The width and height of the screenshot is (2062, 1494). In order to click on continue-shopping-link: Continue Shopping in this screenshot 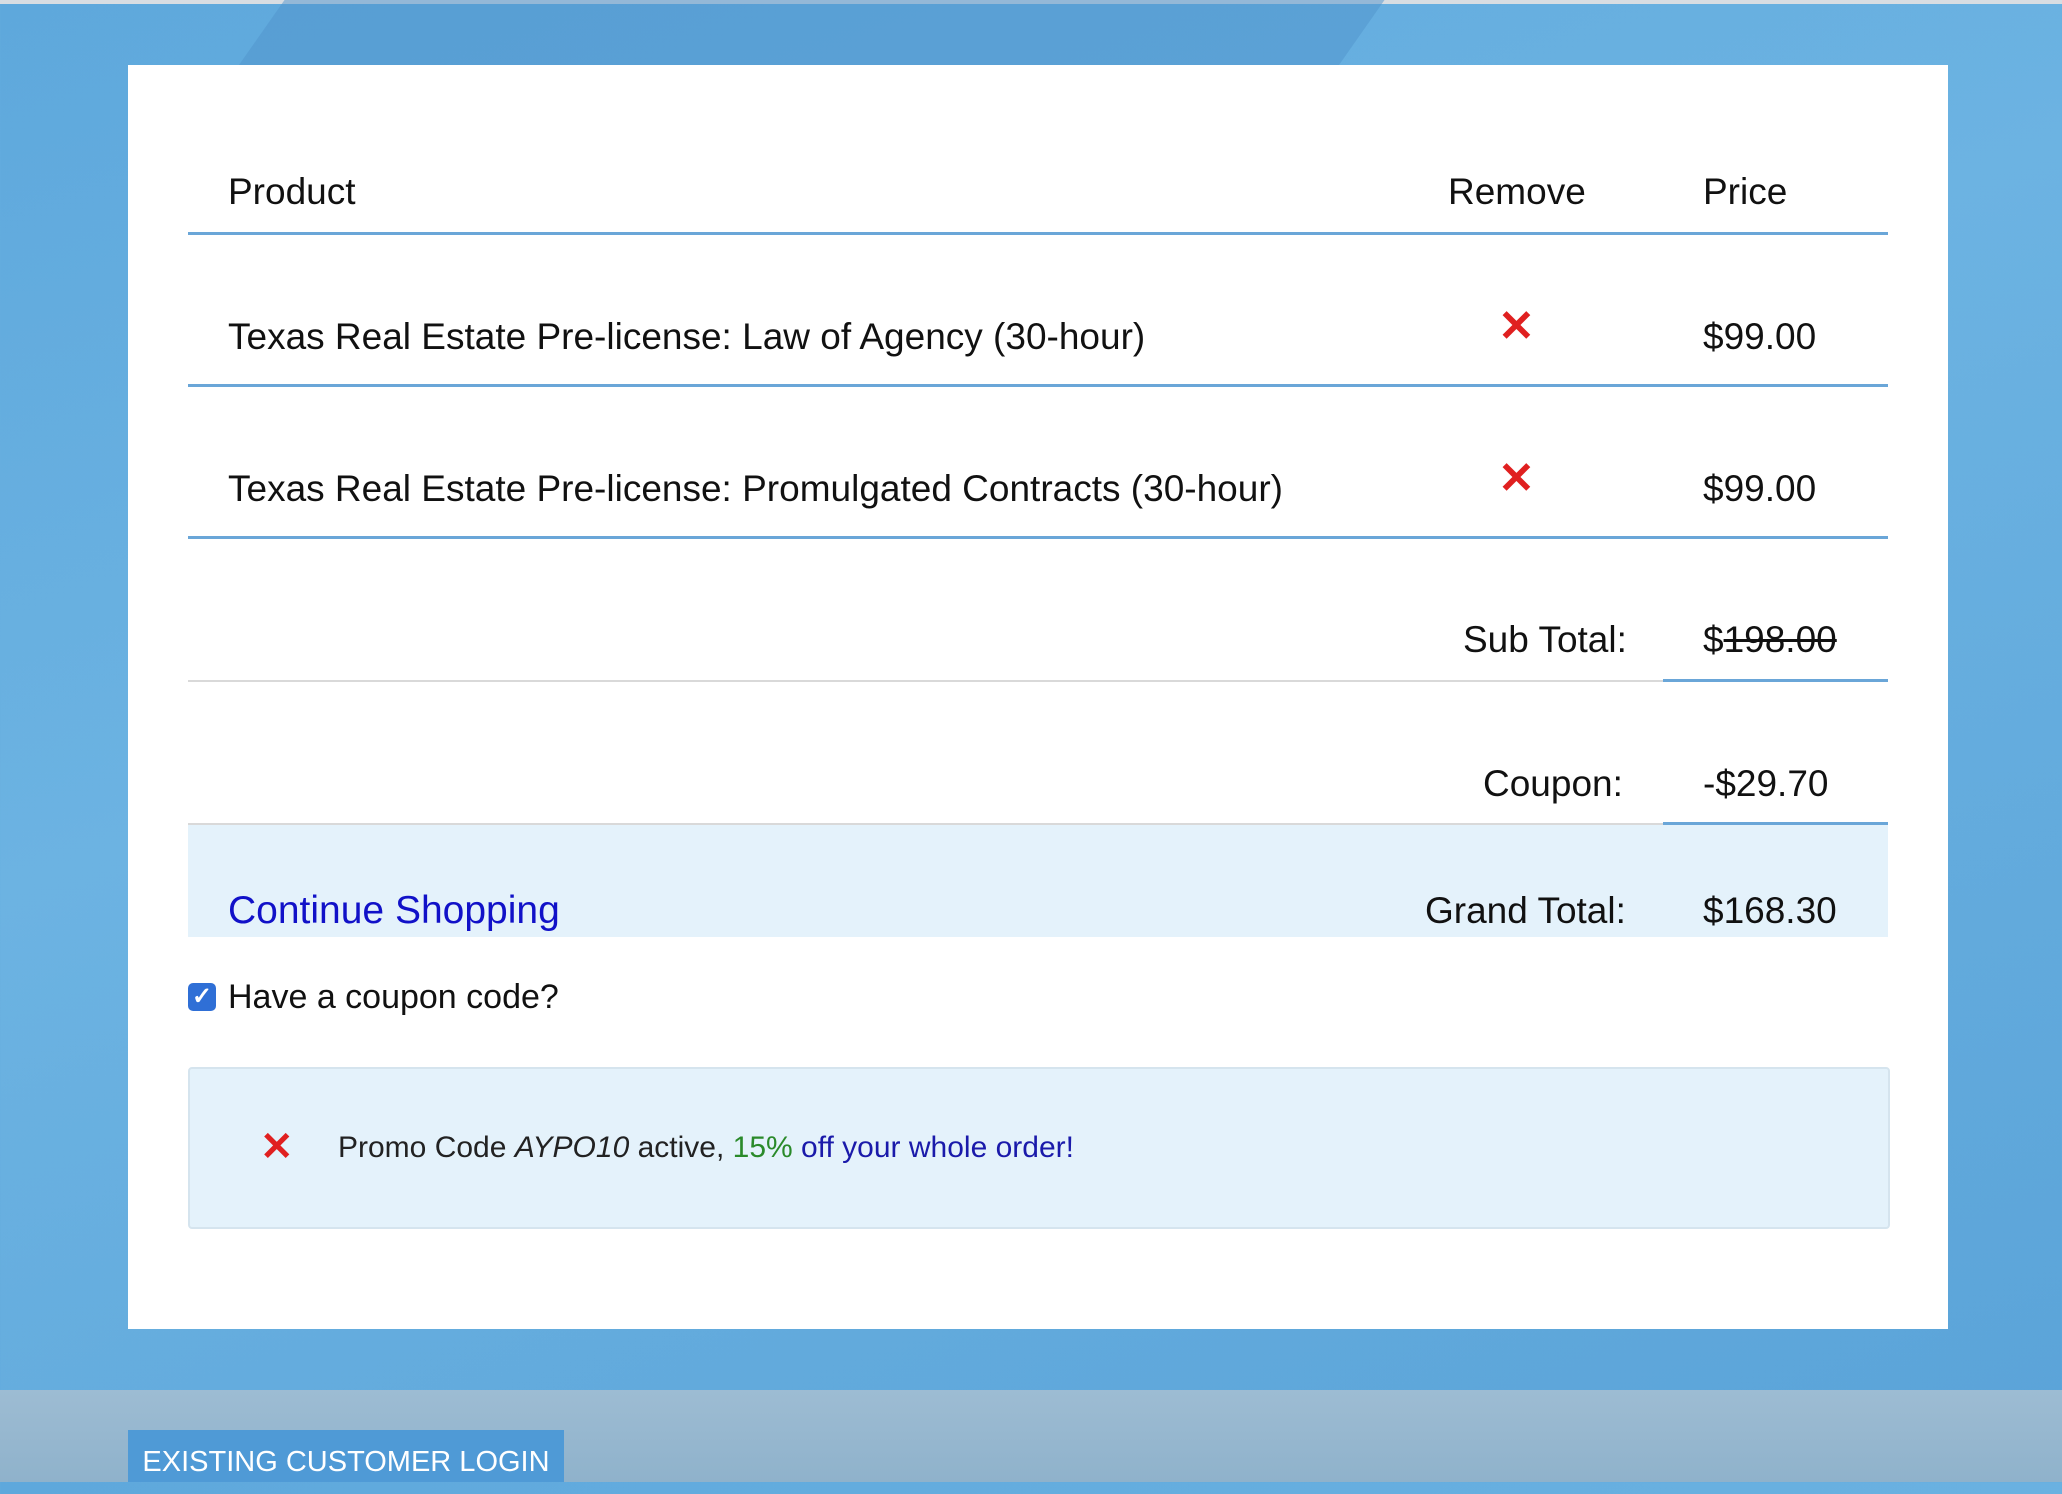, I will do `click(394, 911)`.